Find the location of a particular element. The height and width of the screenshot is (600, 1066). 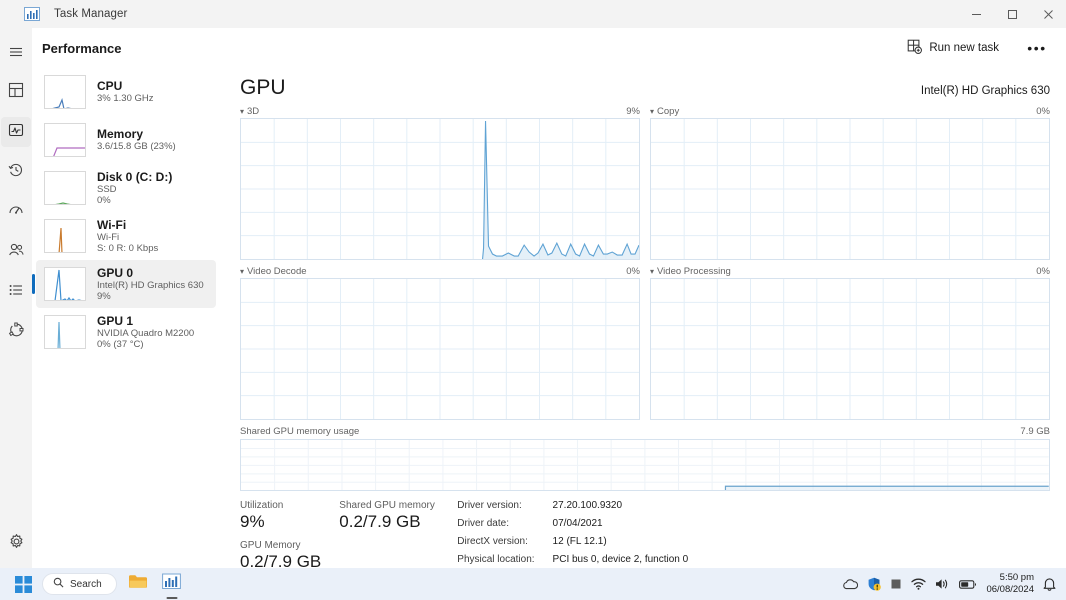

navigation-rail is located at coordinates (16, 298).